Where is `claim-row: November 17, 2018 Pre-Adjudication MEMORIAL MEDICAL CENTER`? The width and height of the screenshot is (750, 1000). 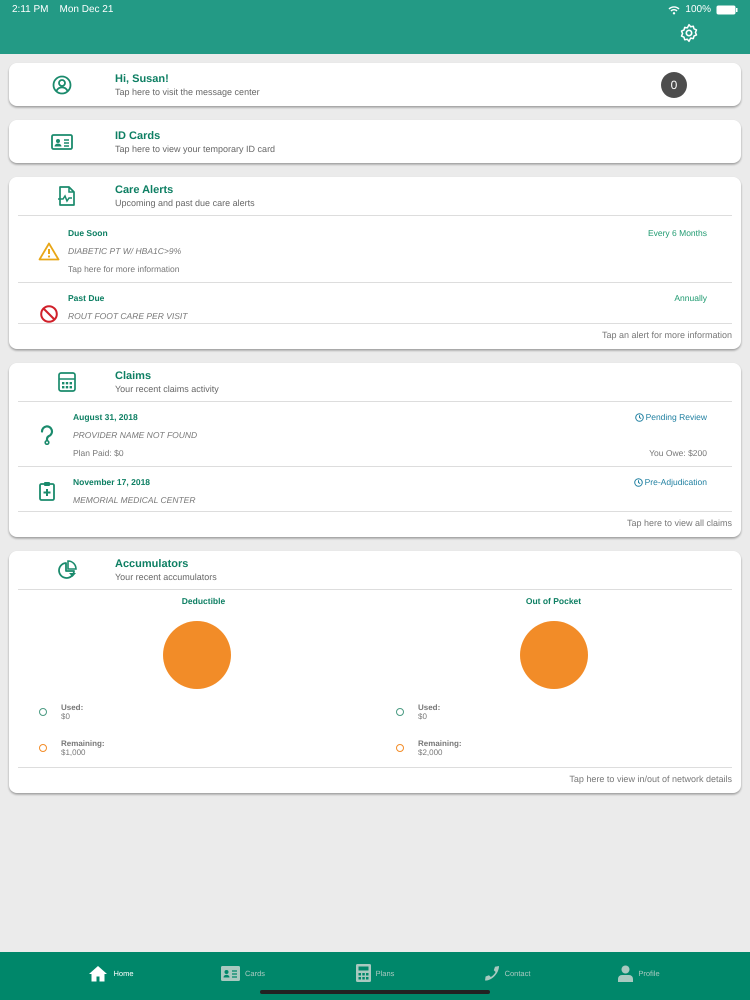 claim-row: November 17, 2018 Pre-Adjudication MEMORIAL MEDICAL CENTER is located at coordinates (375, 489).